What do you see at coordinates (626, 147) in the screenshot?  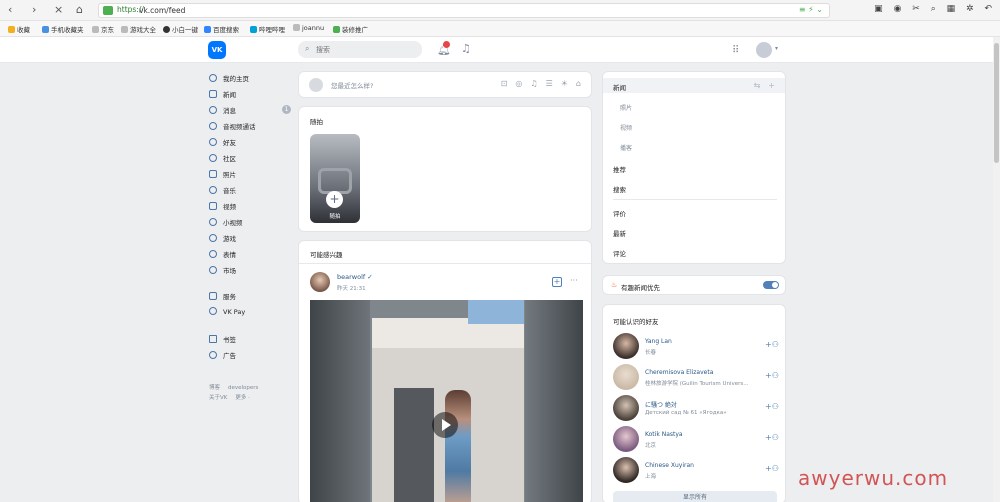 I see `feed-menu-podcasts: 播客` at bounding box center [626, 147].